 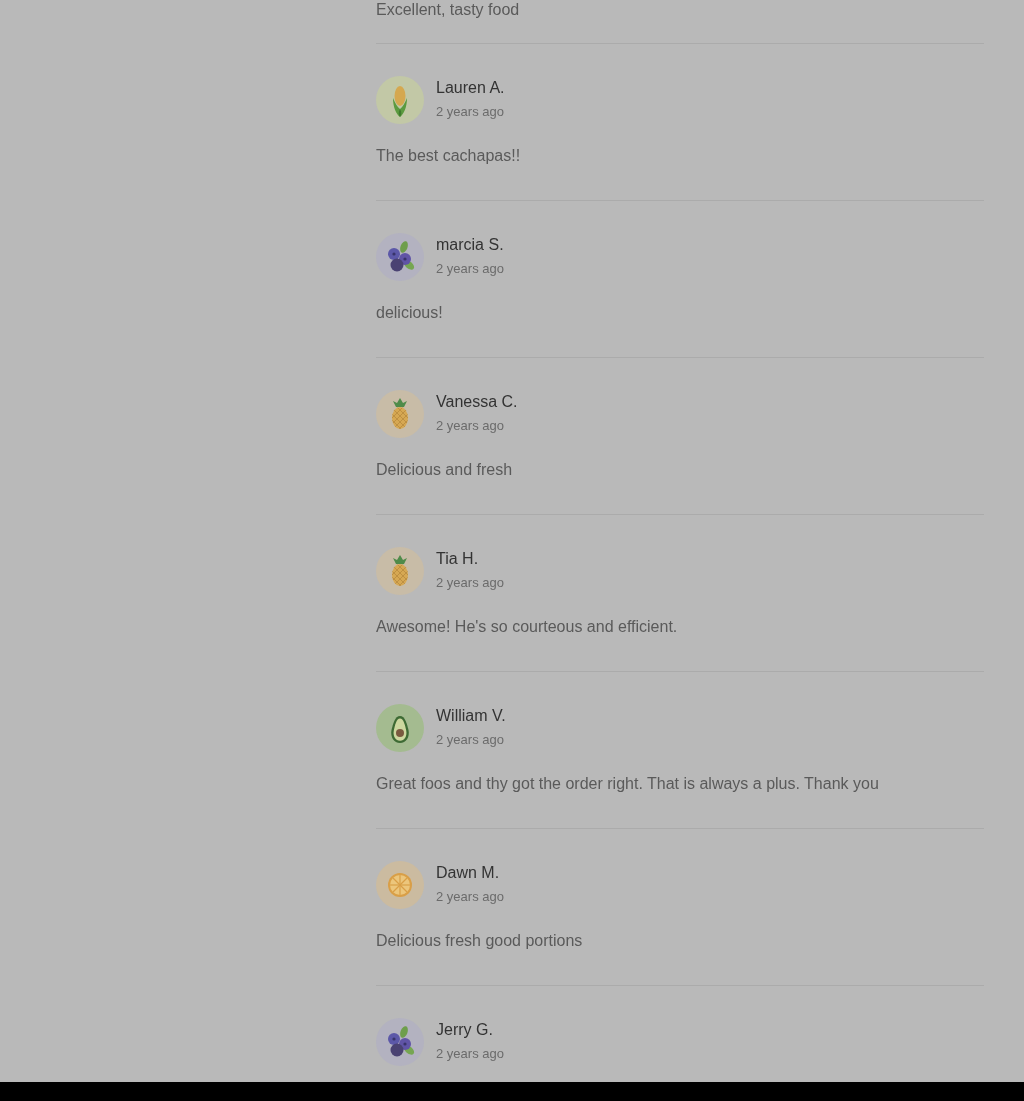 What do you see at coordinates (448, 156) in the screenshot?
I see `review-text: The best cachapas!!` at bounding box center [448, 156].